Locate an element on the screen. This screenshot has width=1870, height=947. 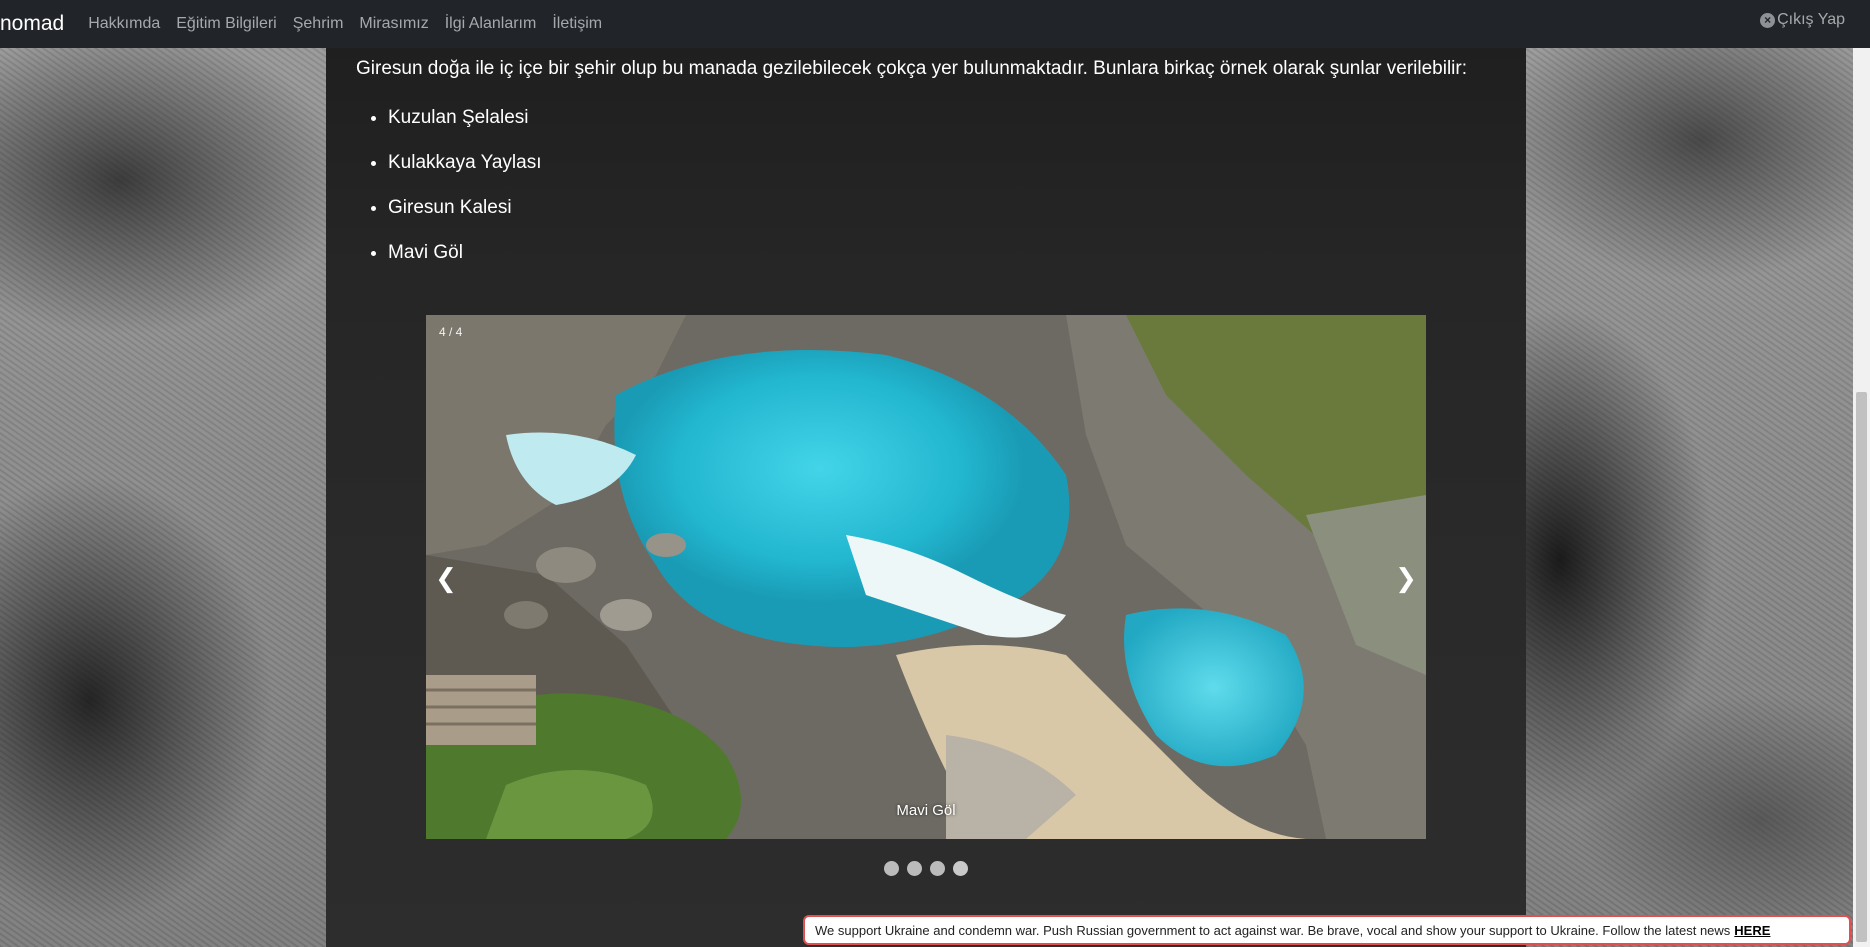
scrollbar-thumb is located at coordinates (1861, 667).